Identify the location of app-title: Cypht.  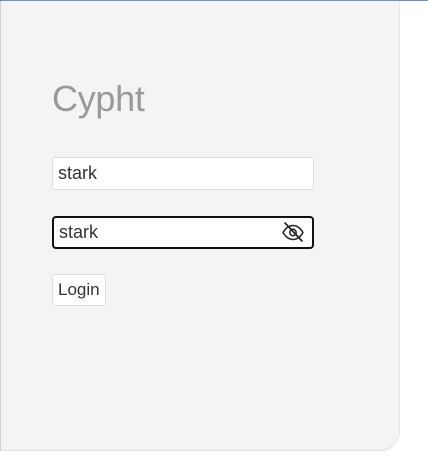
(98, 98).